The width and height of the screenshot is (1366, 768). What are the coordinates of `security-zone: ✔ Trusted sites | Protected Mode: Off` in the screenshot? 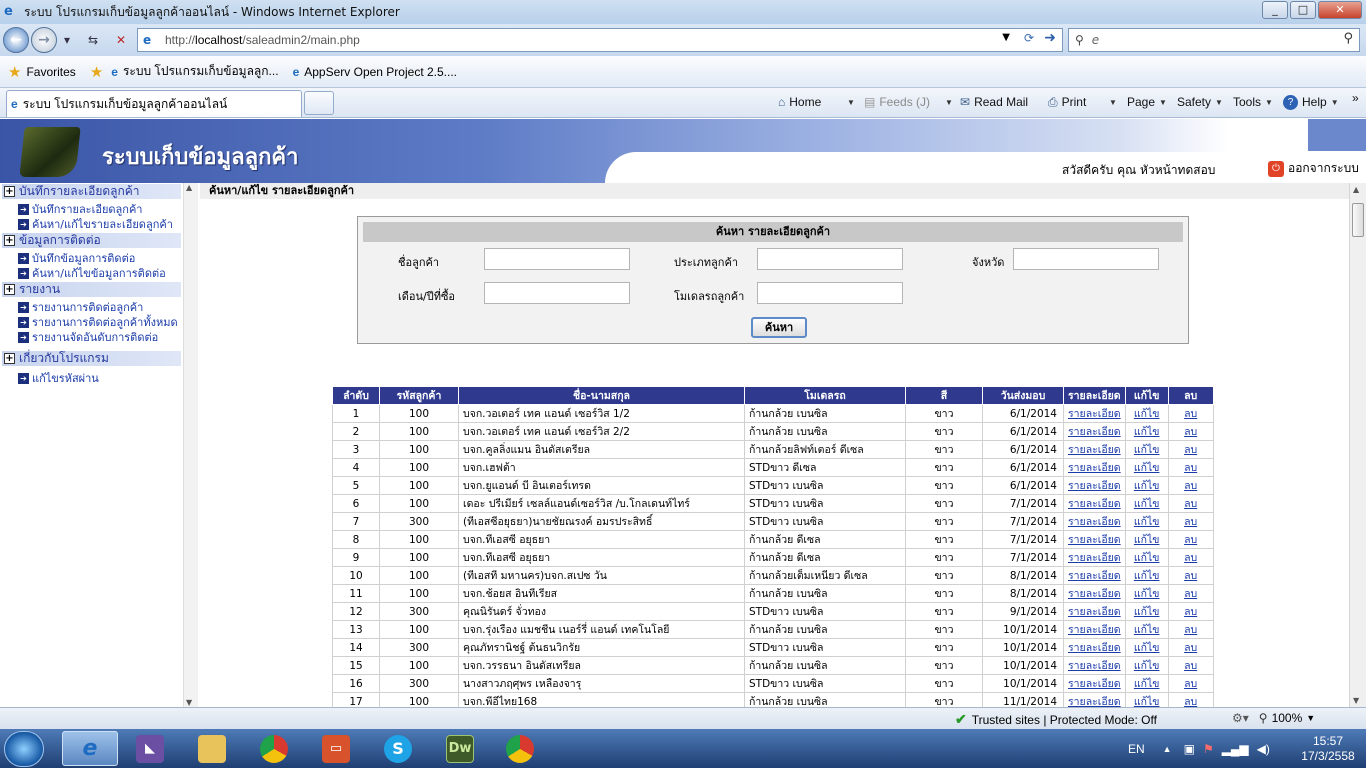 It's located at (1056, 719).